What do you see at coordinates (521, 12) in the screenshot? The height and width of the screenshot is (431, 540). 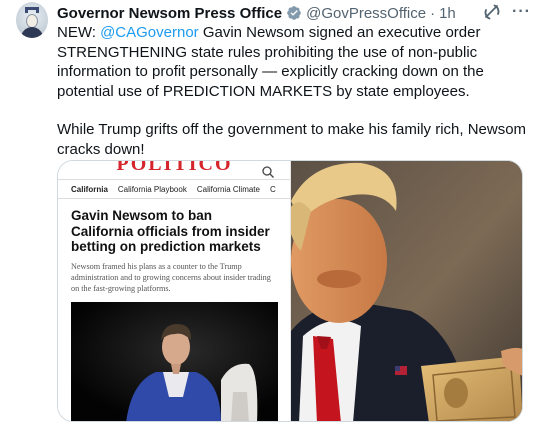 I see `more-icon: ···` at bounding box center [521, 12].